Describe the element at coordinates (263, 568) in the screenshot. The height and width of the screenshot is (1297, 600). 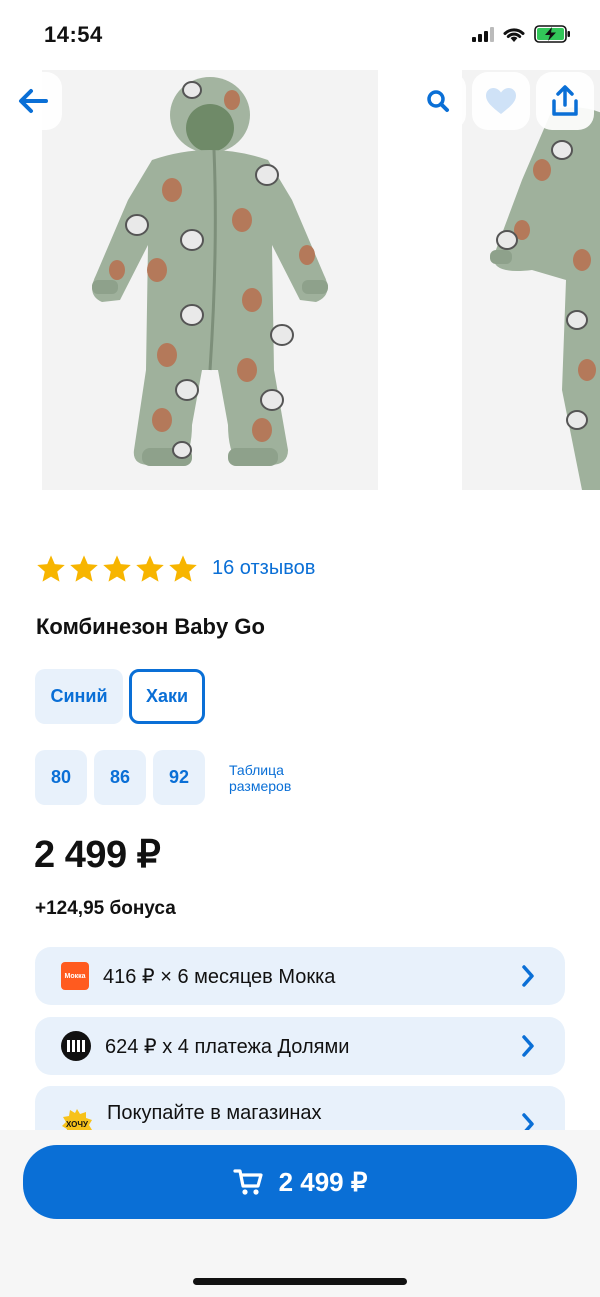
I see `reviews-link: 16 отзывов` at that location.